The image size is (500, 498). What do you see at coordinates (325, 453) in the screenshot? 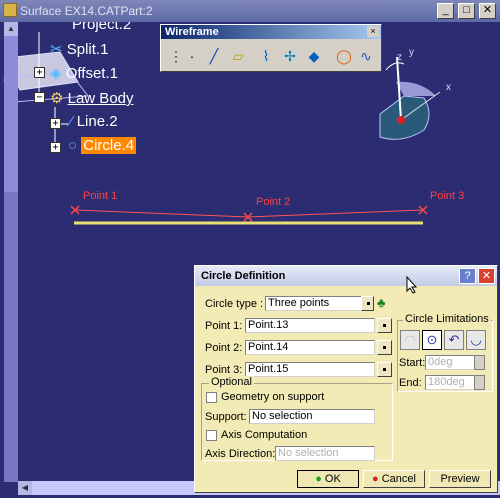
I see `axis-direction-field: No selection` at bounding box center [325, 453].